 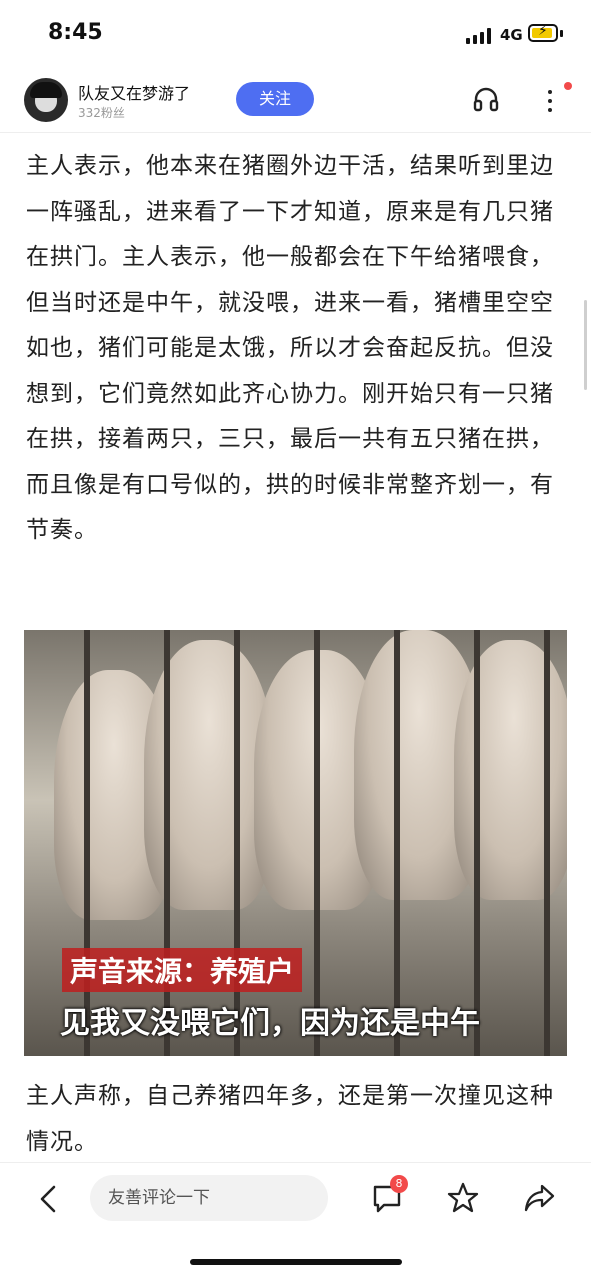 What do you see at coordinates (561, 33) in the screenshot?
I see `battery-cap` at bounding box center [561, 33].